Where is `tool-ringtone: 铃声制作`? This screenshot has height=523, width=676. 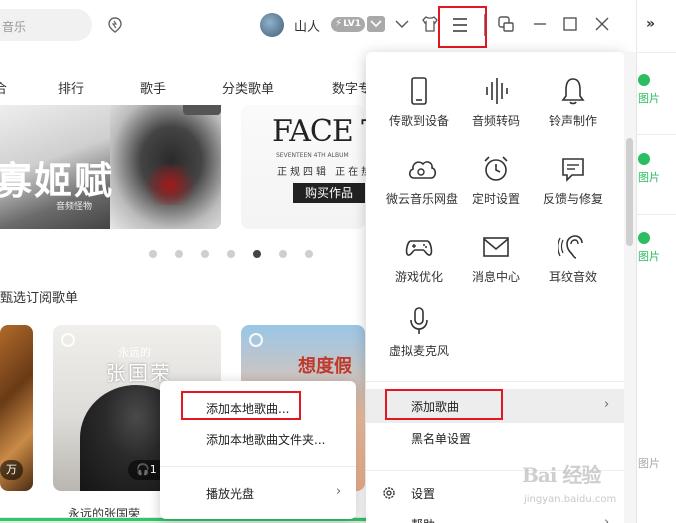
tool-ringtone: 铃声制作 is located at coordinates (573, 102).